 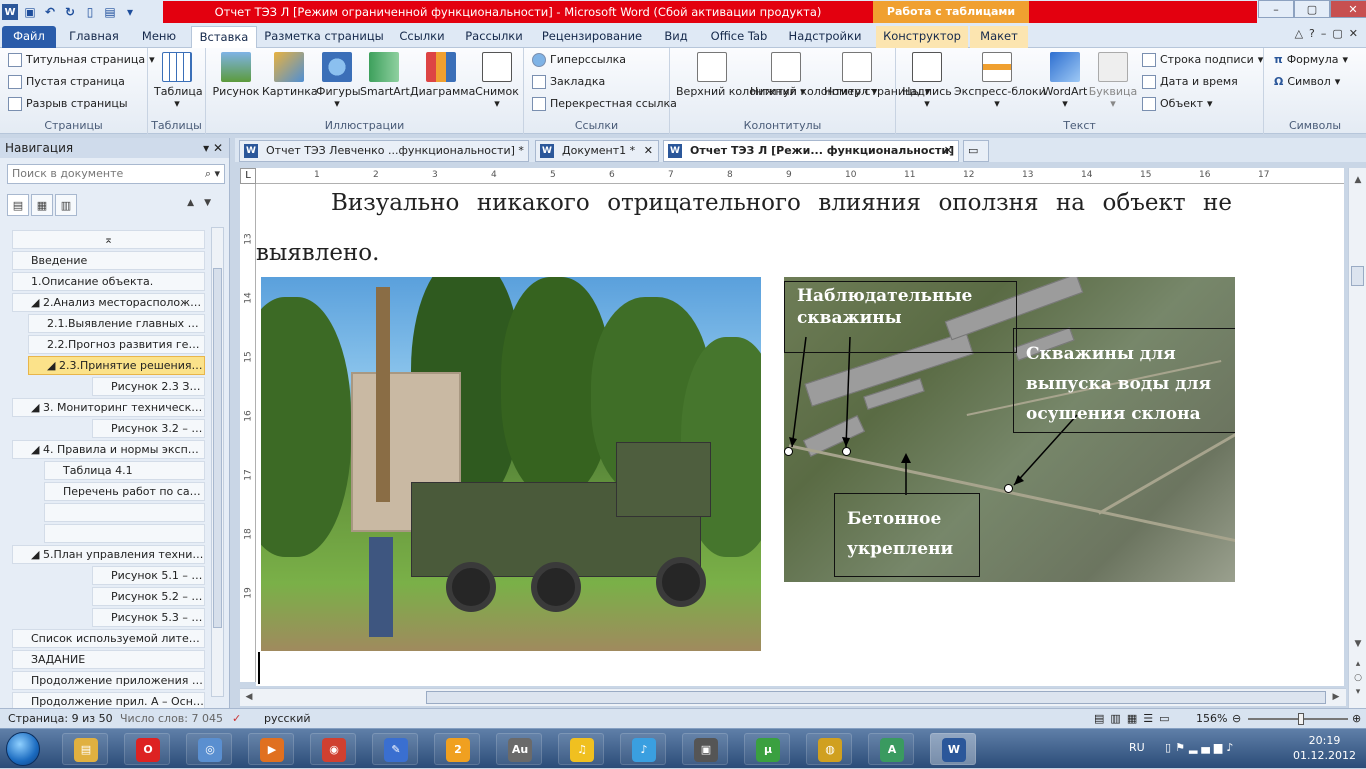 What do you see at coordinates (676, 37) in the screenshot?
I see `tab-view: Вид` at bounding box center [676, 37].